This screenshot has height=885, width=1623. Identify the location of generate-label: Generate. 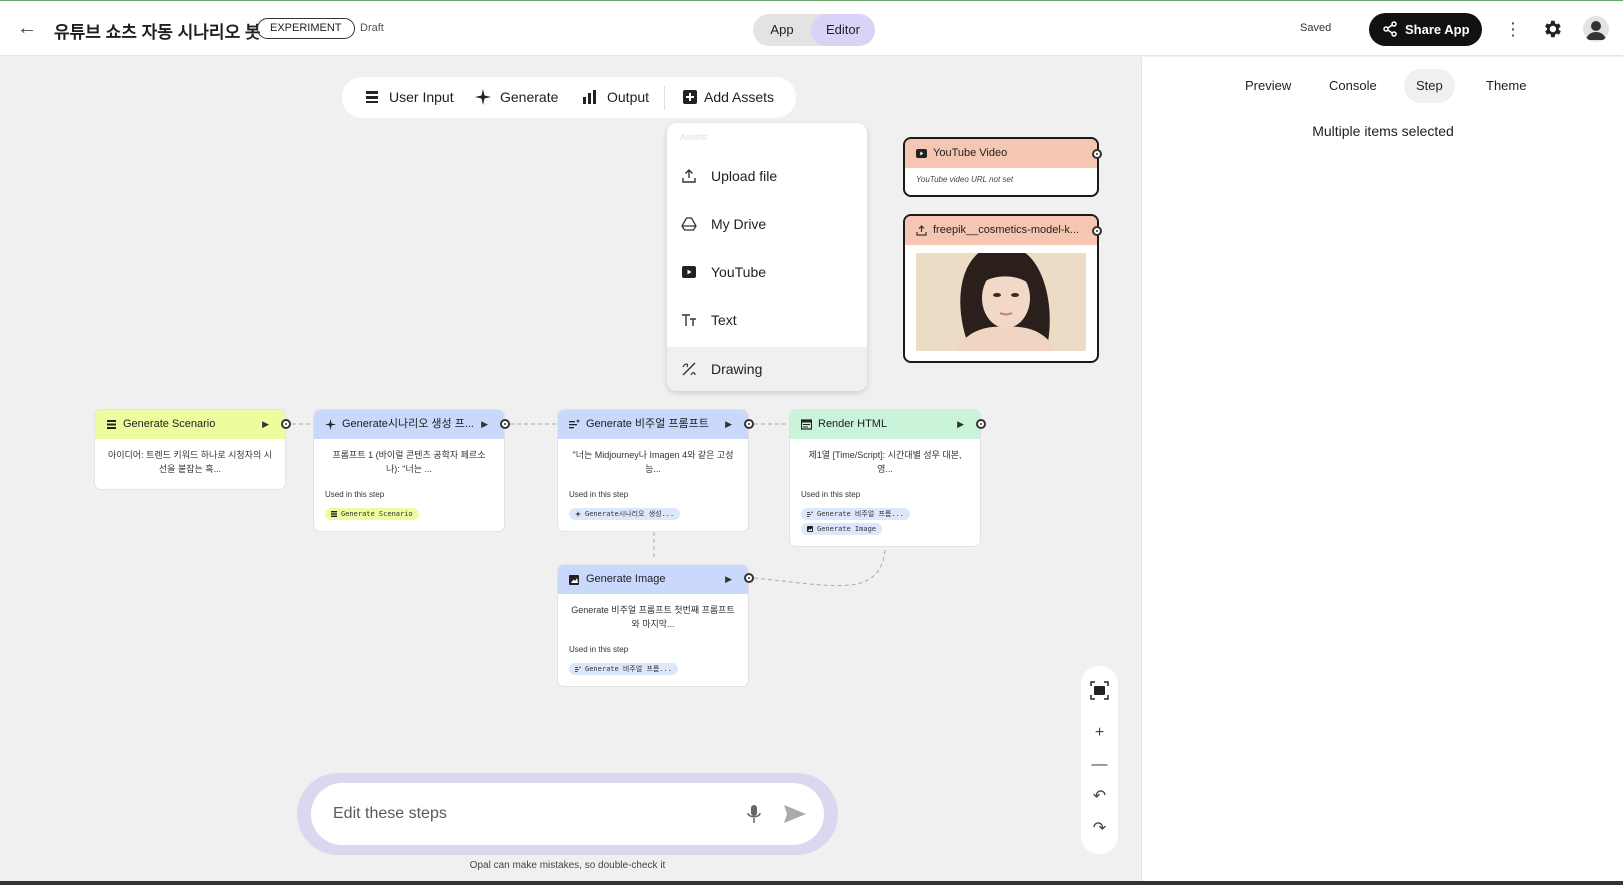
(529, 97).